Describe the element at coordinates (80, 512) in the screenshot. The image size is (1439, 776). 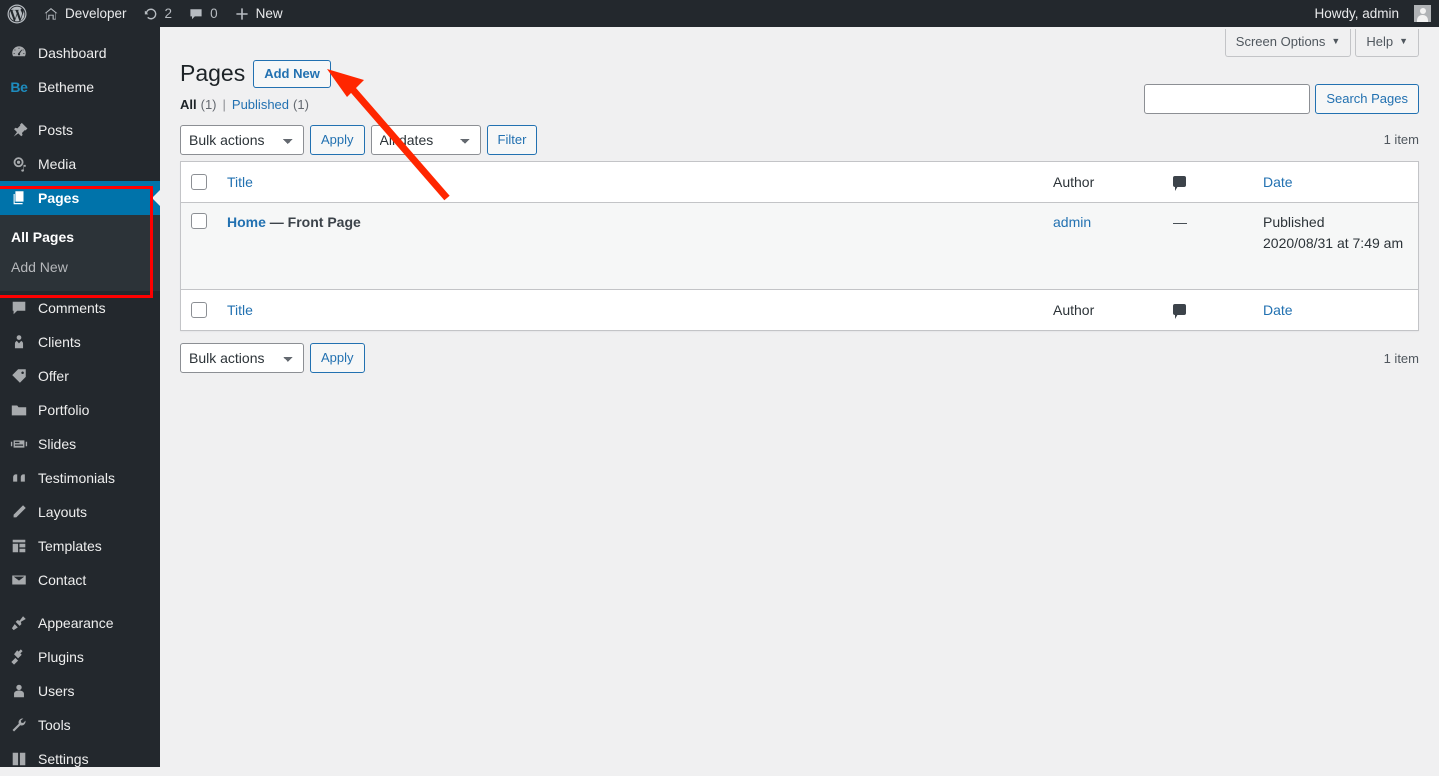
I see `sidebar-item-layouts: Layouts` at that location.